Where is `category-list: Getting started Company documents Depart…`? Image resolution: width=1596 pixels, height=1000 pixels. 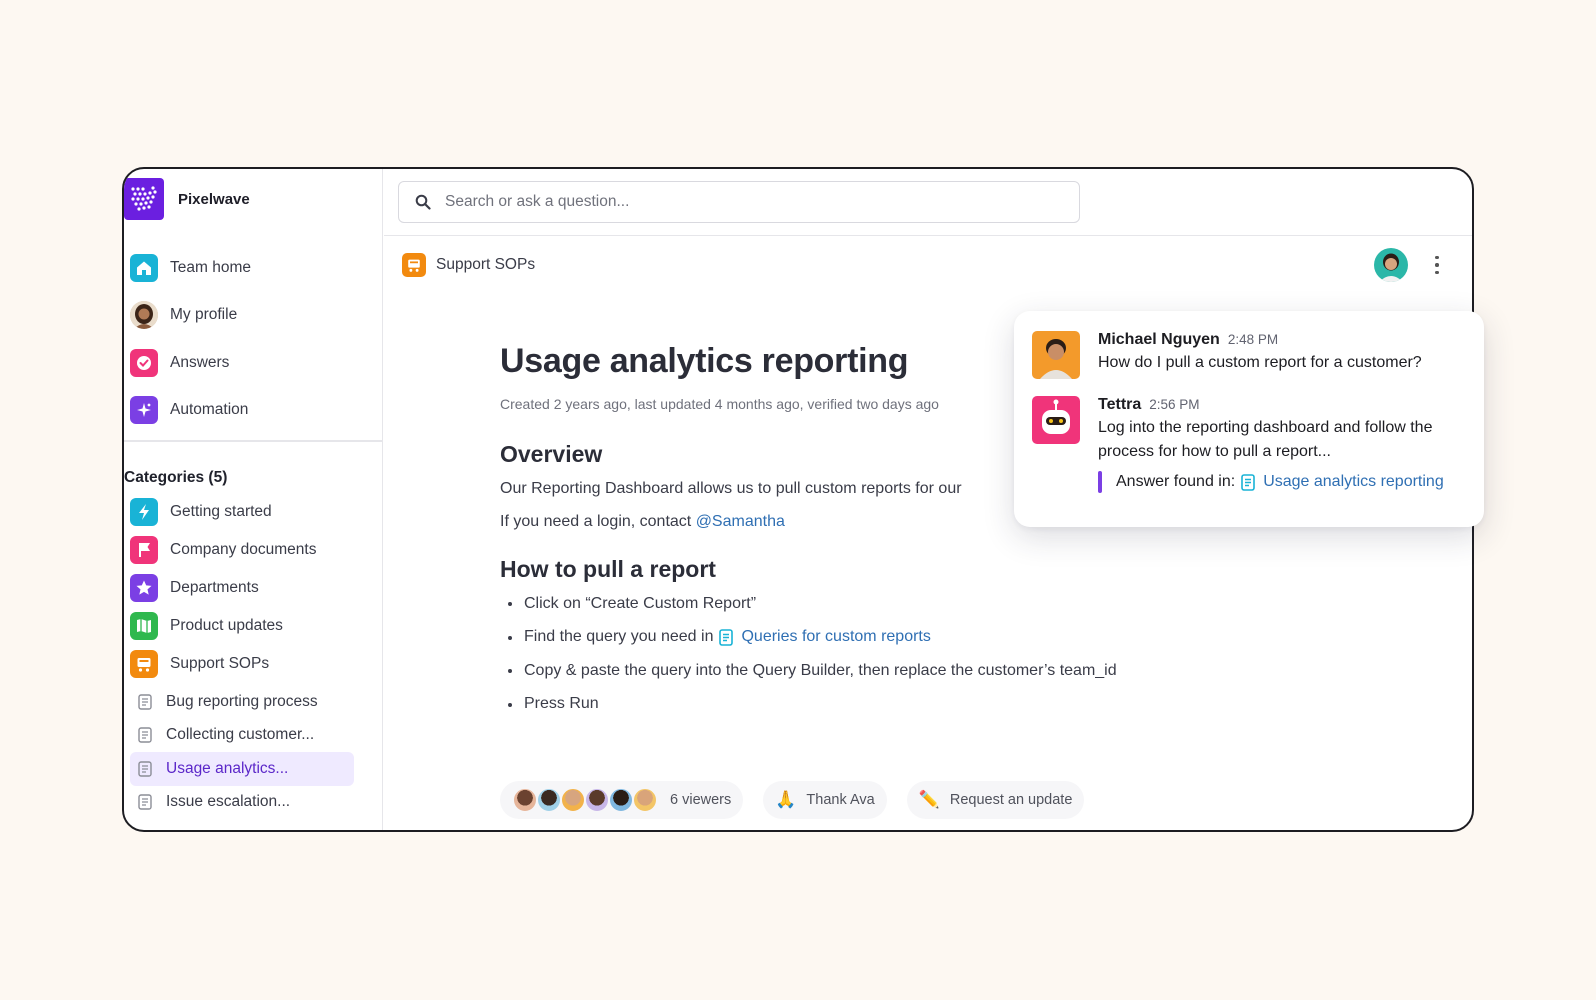
category-list: Getting started Company documents Depart… is located at coordinates (250, 588).